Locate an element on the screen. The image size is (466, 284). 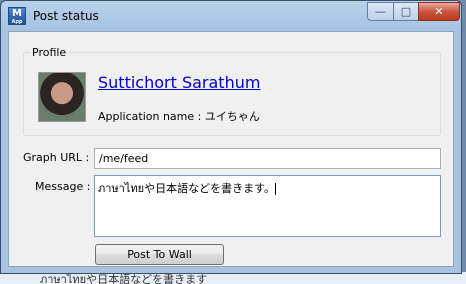
maximize-button: □ is located at coordinates (406, 11).